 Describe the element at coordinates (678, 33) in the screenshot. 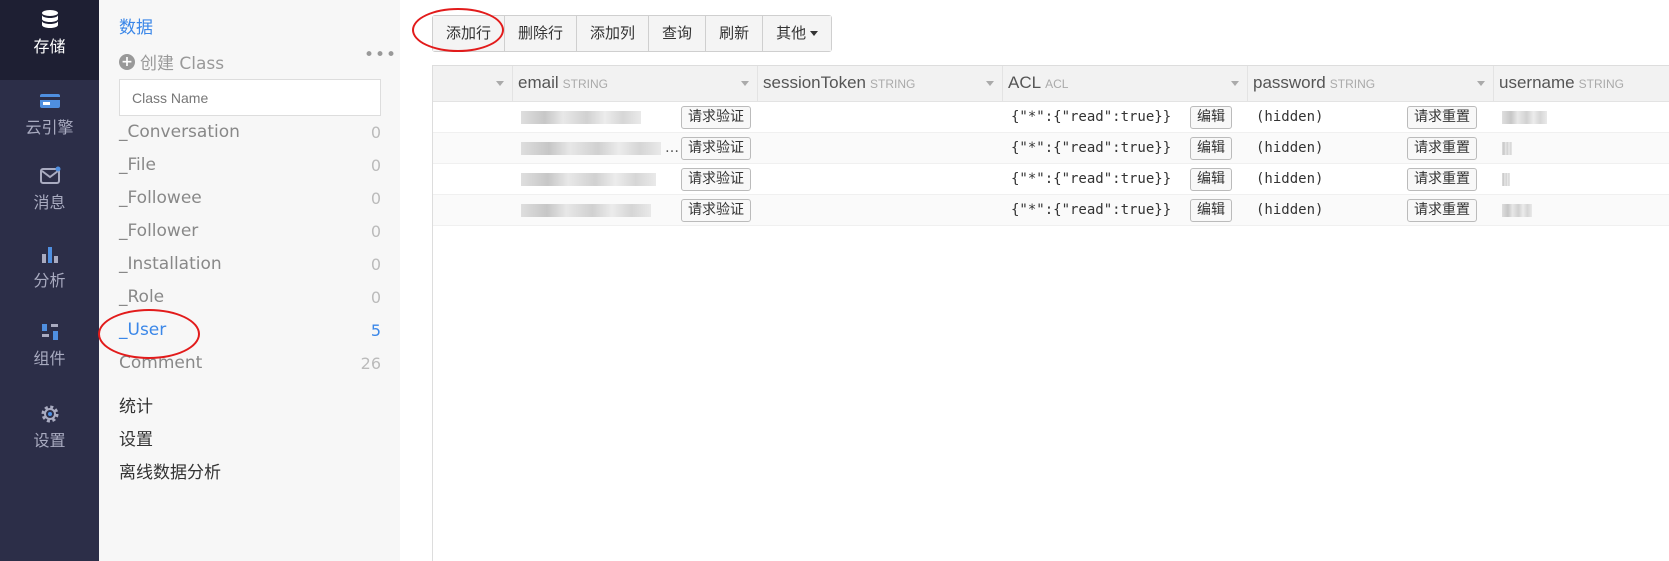

I see `query-button: 查询` at that location.